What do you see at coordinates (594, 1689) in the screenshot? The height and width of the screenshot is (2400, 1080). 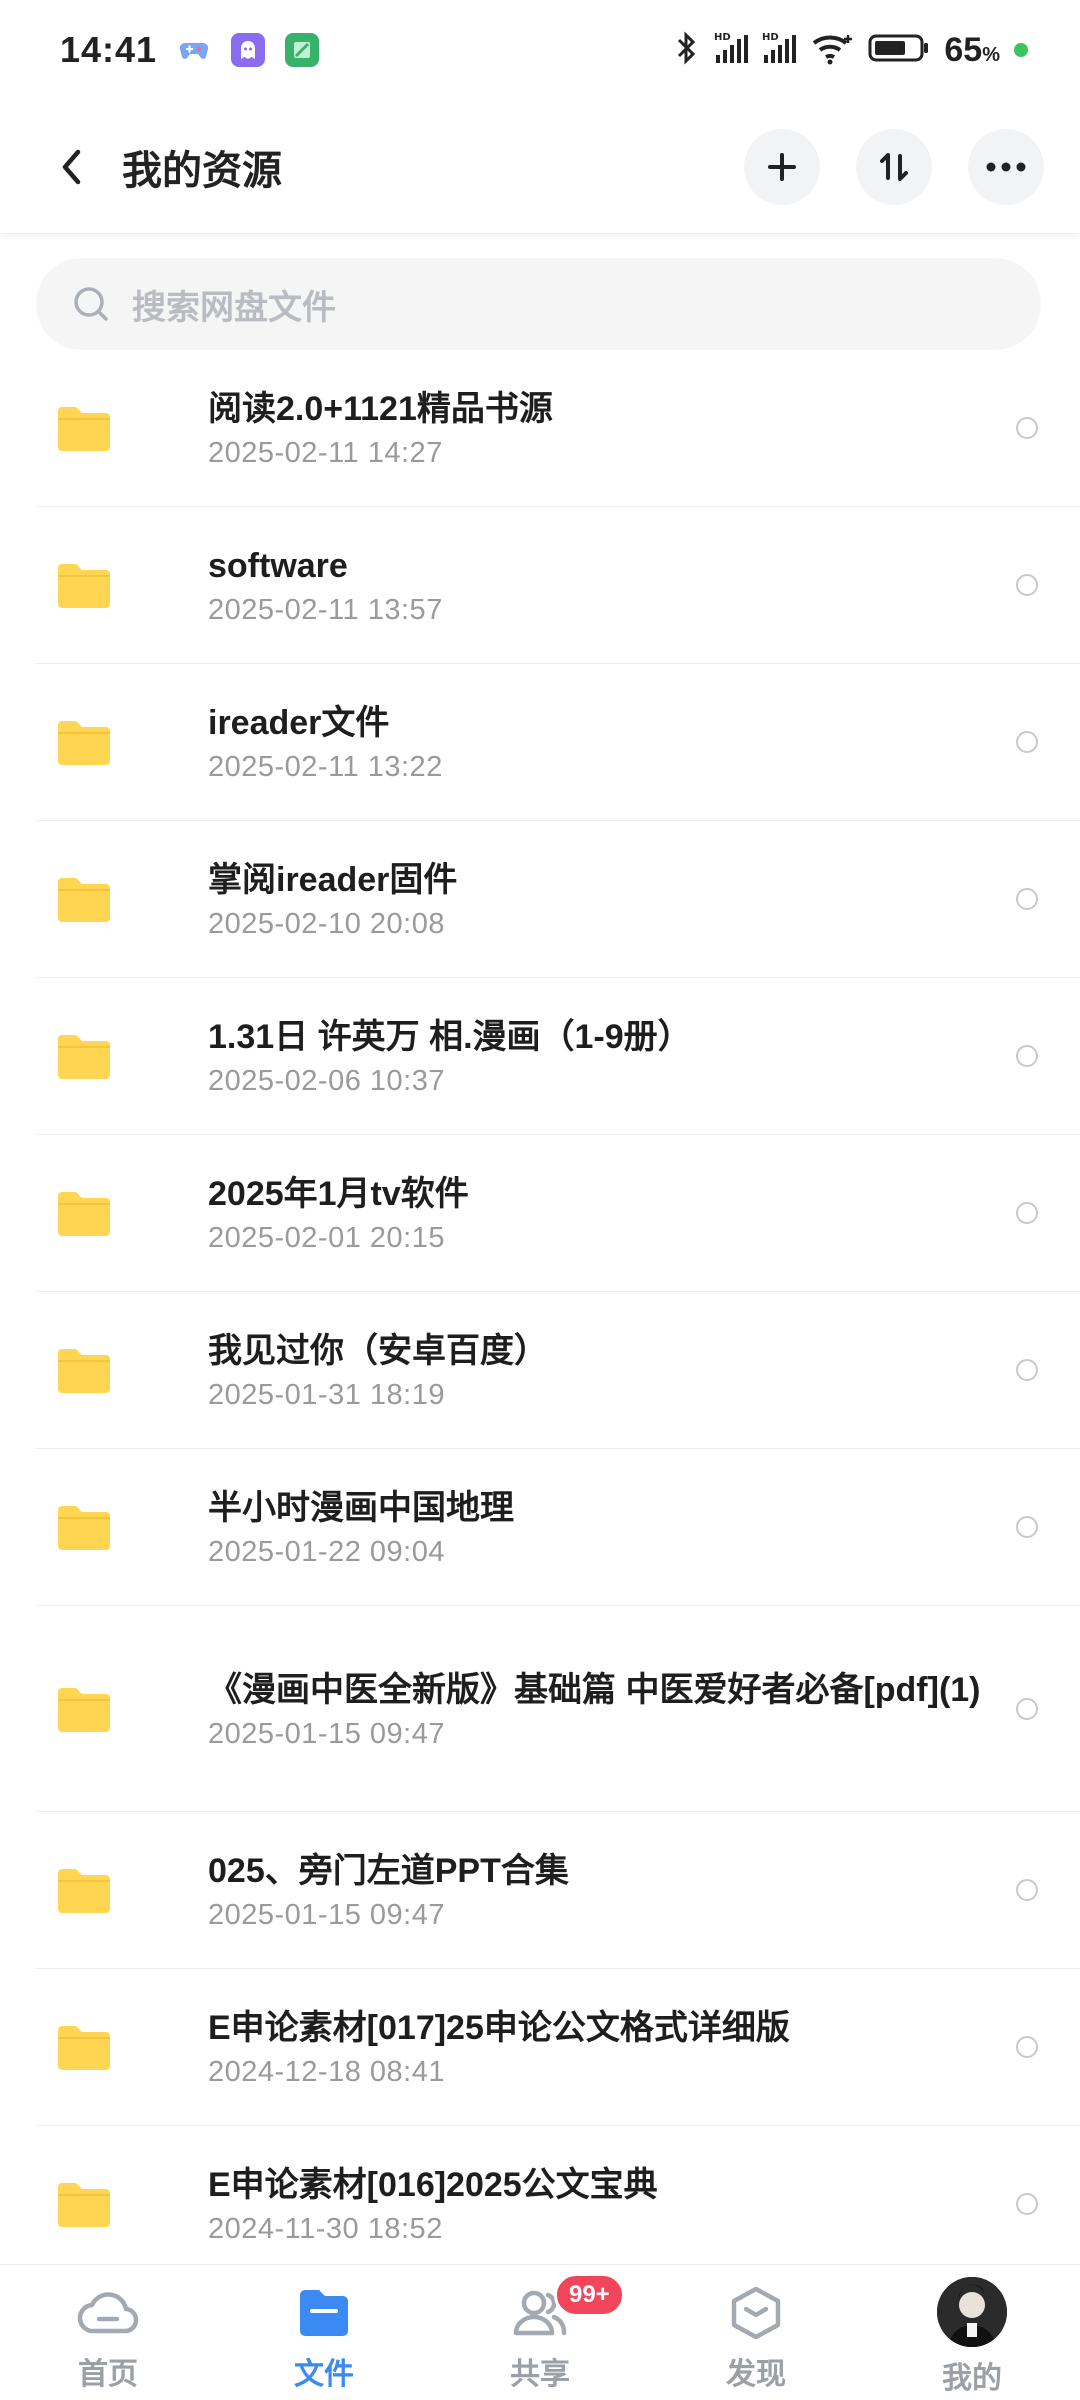 I see `file-name: 《漫画中医全新版》基础篇 中医爱好者必备[pdf](1)` at bounding box center [594, 1689].